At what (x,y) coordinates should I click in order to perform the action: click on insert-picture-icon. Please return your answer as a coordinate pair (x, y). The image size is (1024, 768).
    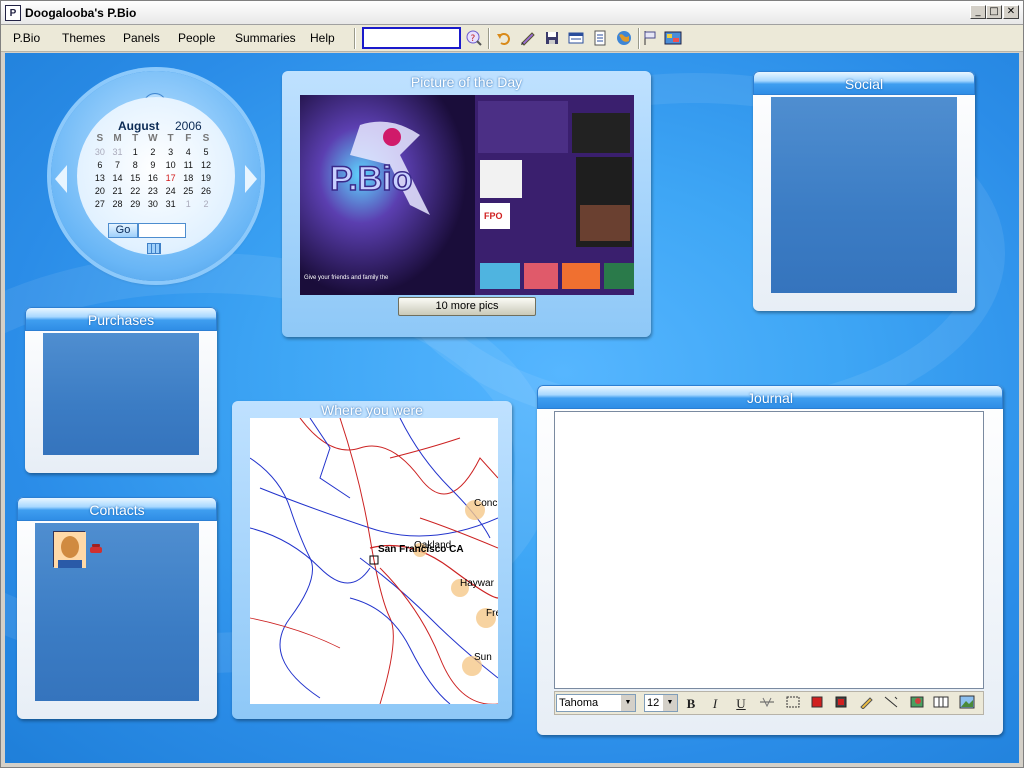
    Looking at the image, I should click on (917, 704).